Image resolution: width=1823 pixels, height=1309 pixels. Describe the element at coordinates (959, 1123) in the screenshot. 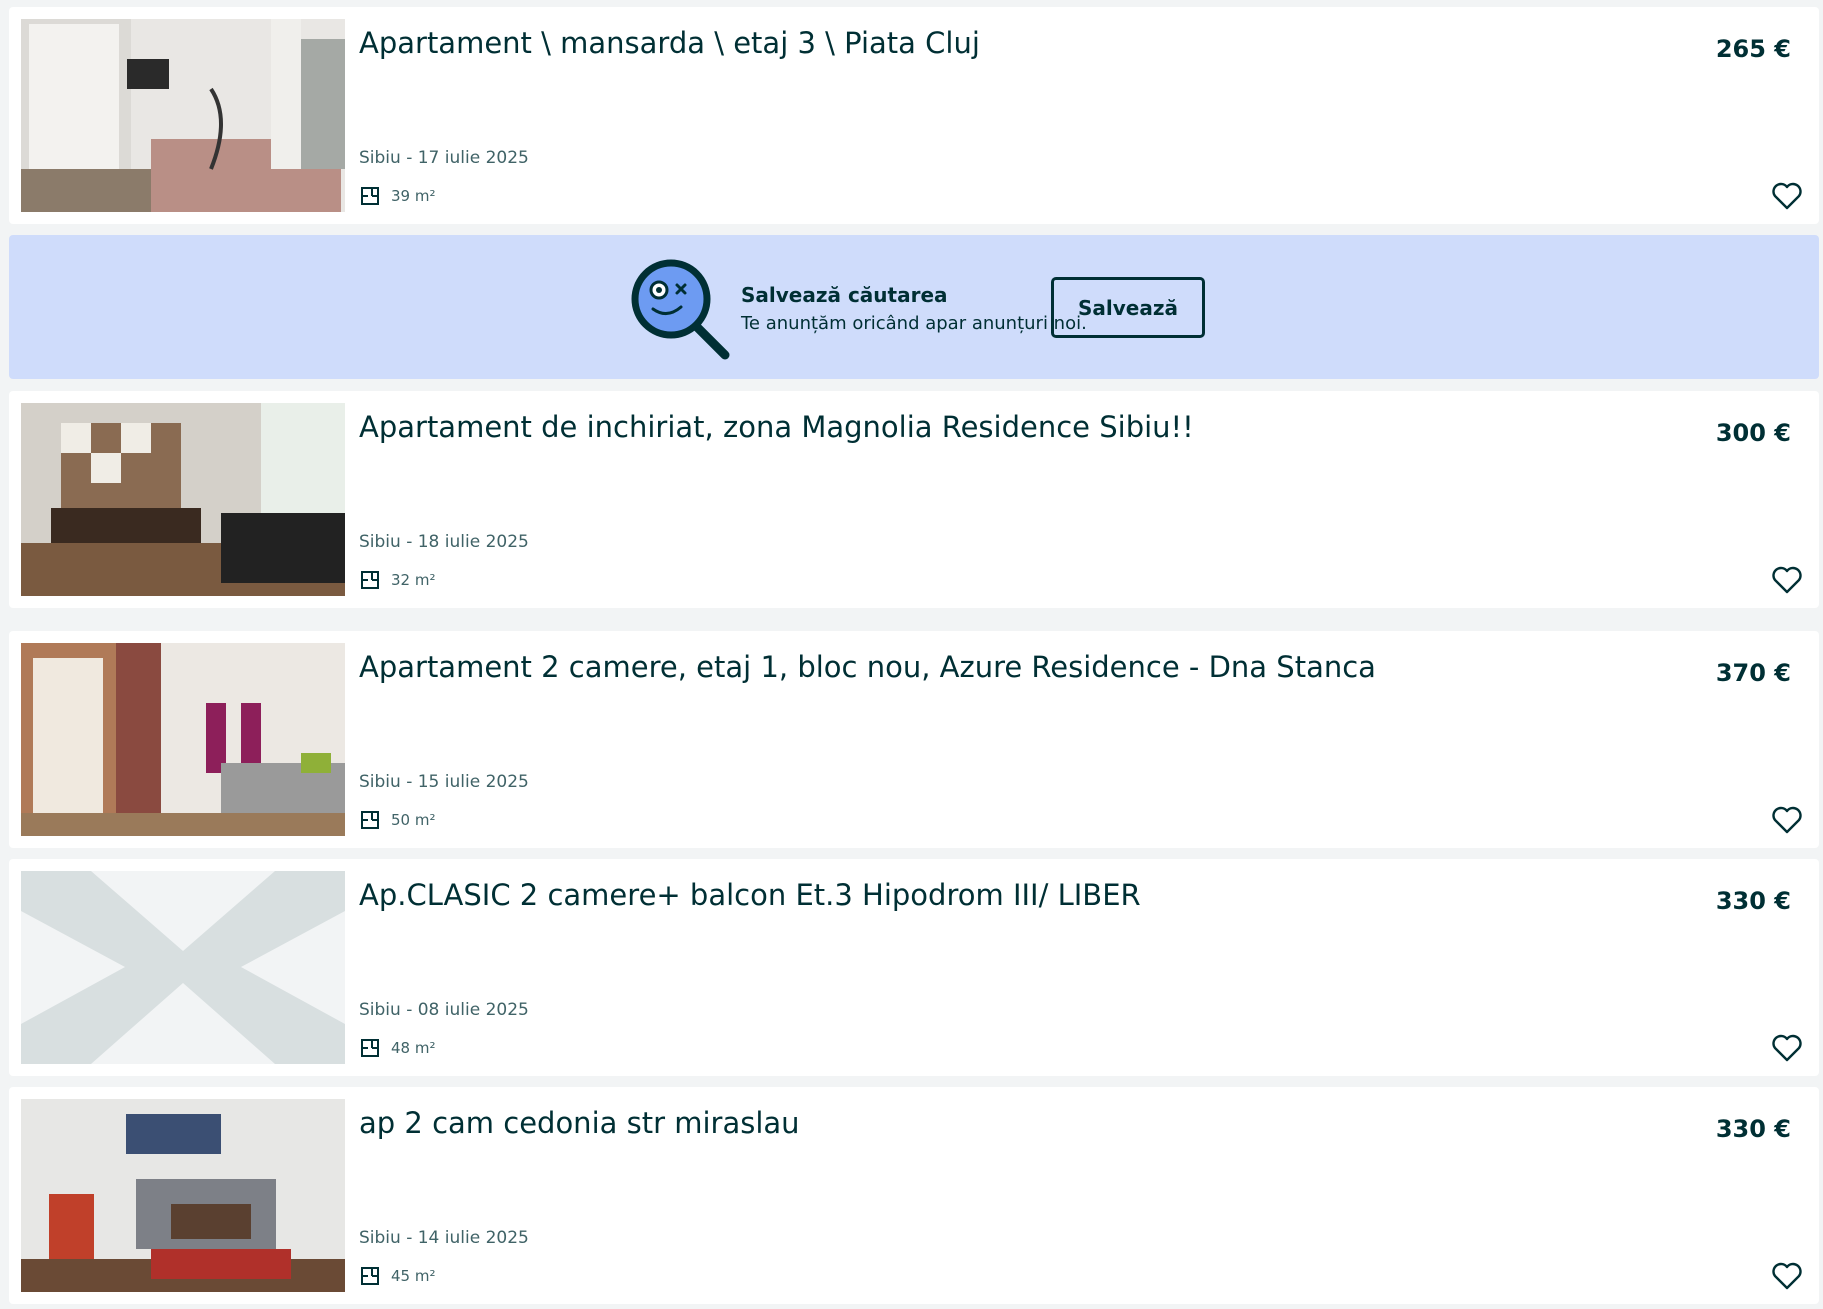

I see `listing-title: ap 2 cam cedonia str miraslau` at that location.